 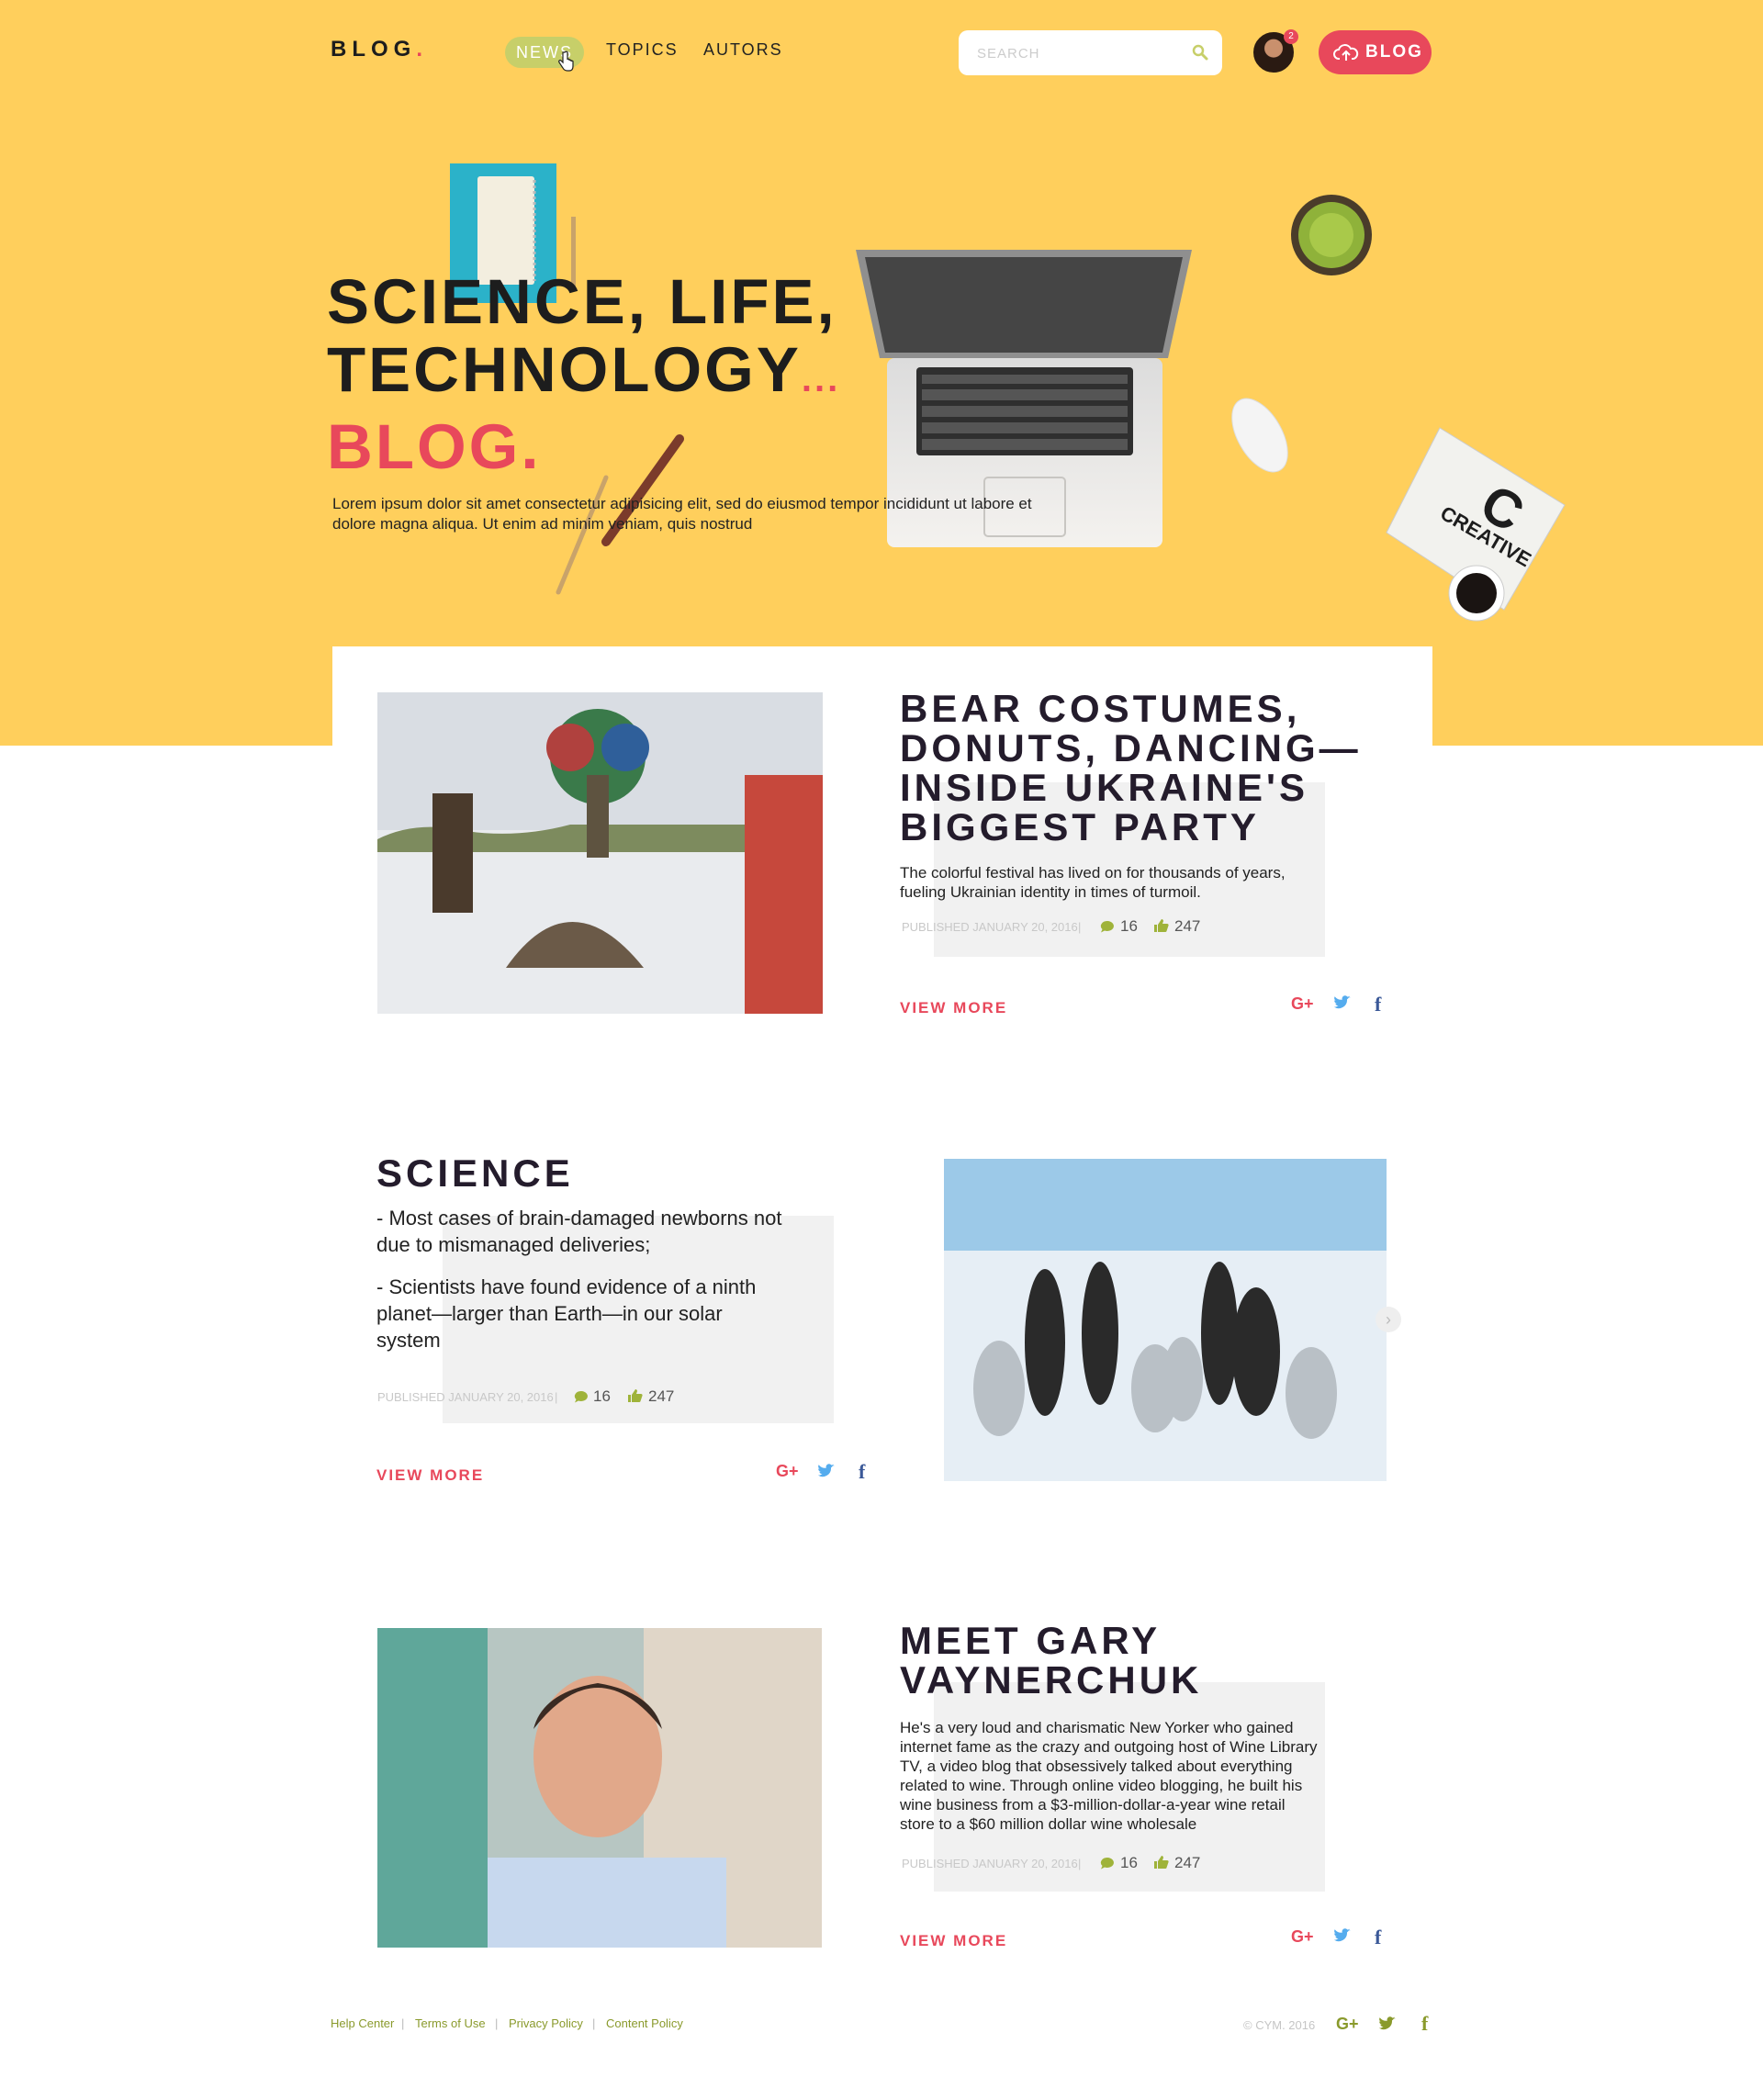 I want to click on footer-link-terms: Terms of Use, so click(x=450, y=2023).